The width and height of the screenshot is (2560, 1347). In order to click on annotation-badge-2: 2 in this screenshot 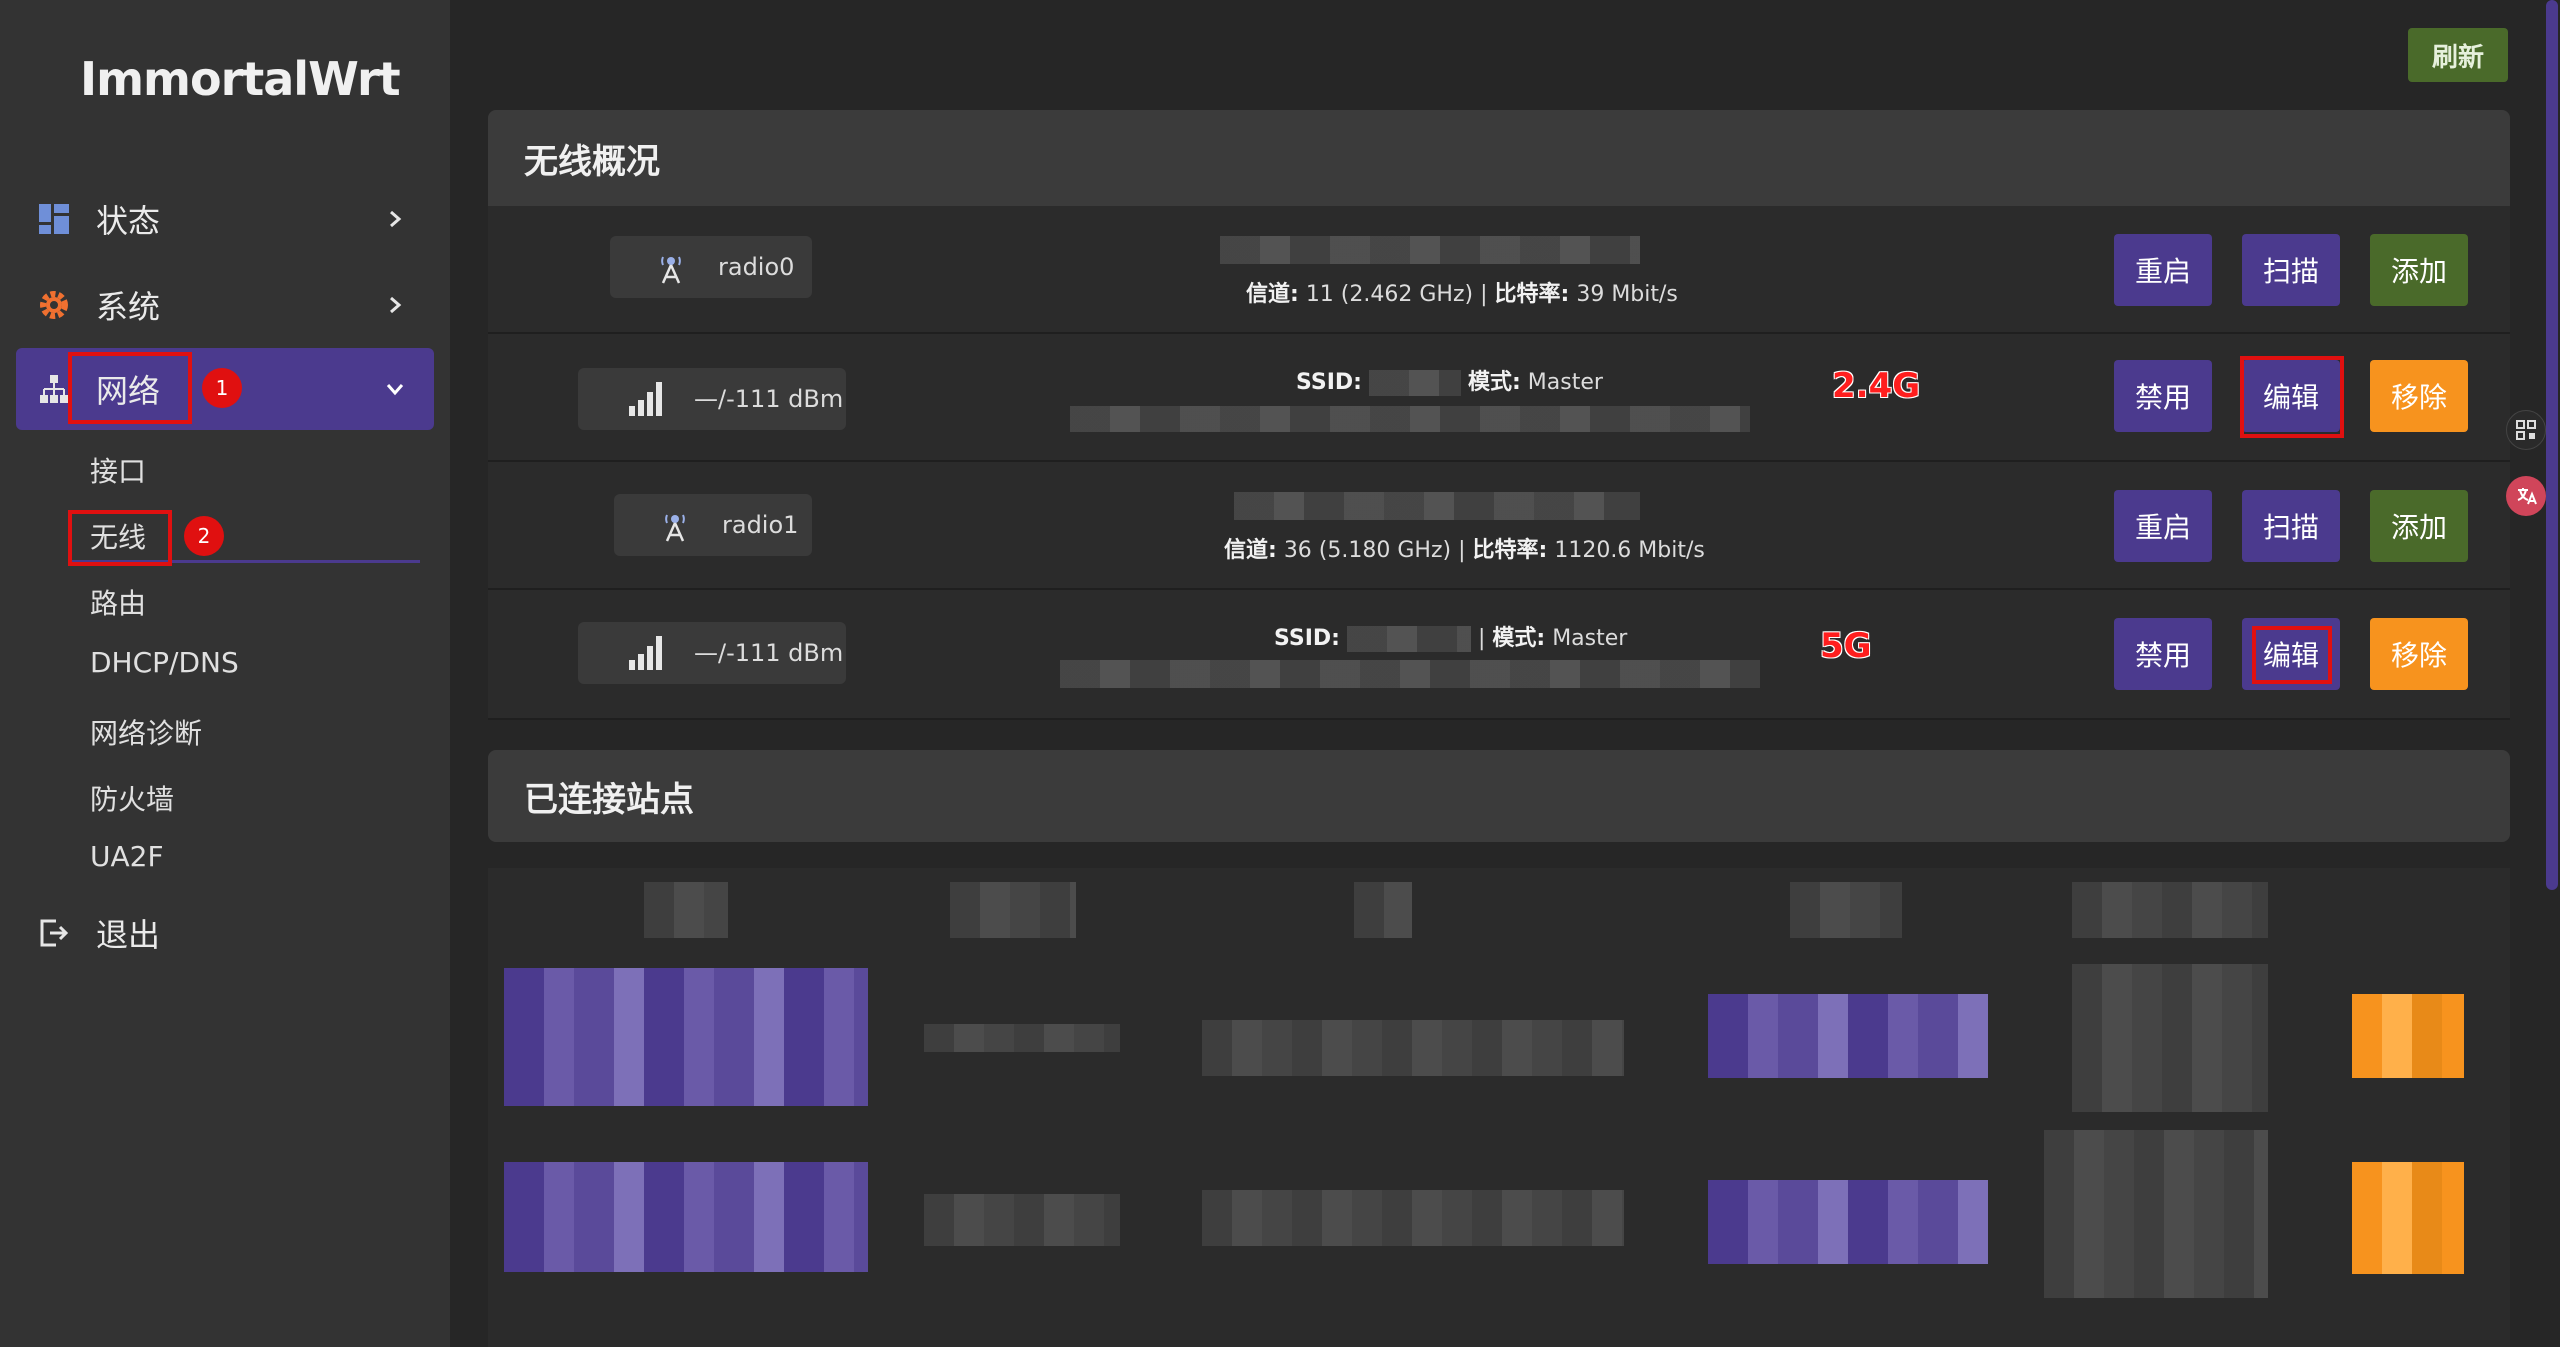, I will do `click(204, 536)`.